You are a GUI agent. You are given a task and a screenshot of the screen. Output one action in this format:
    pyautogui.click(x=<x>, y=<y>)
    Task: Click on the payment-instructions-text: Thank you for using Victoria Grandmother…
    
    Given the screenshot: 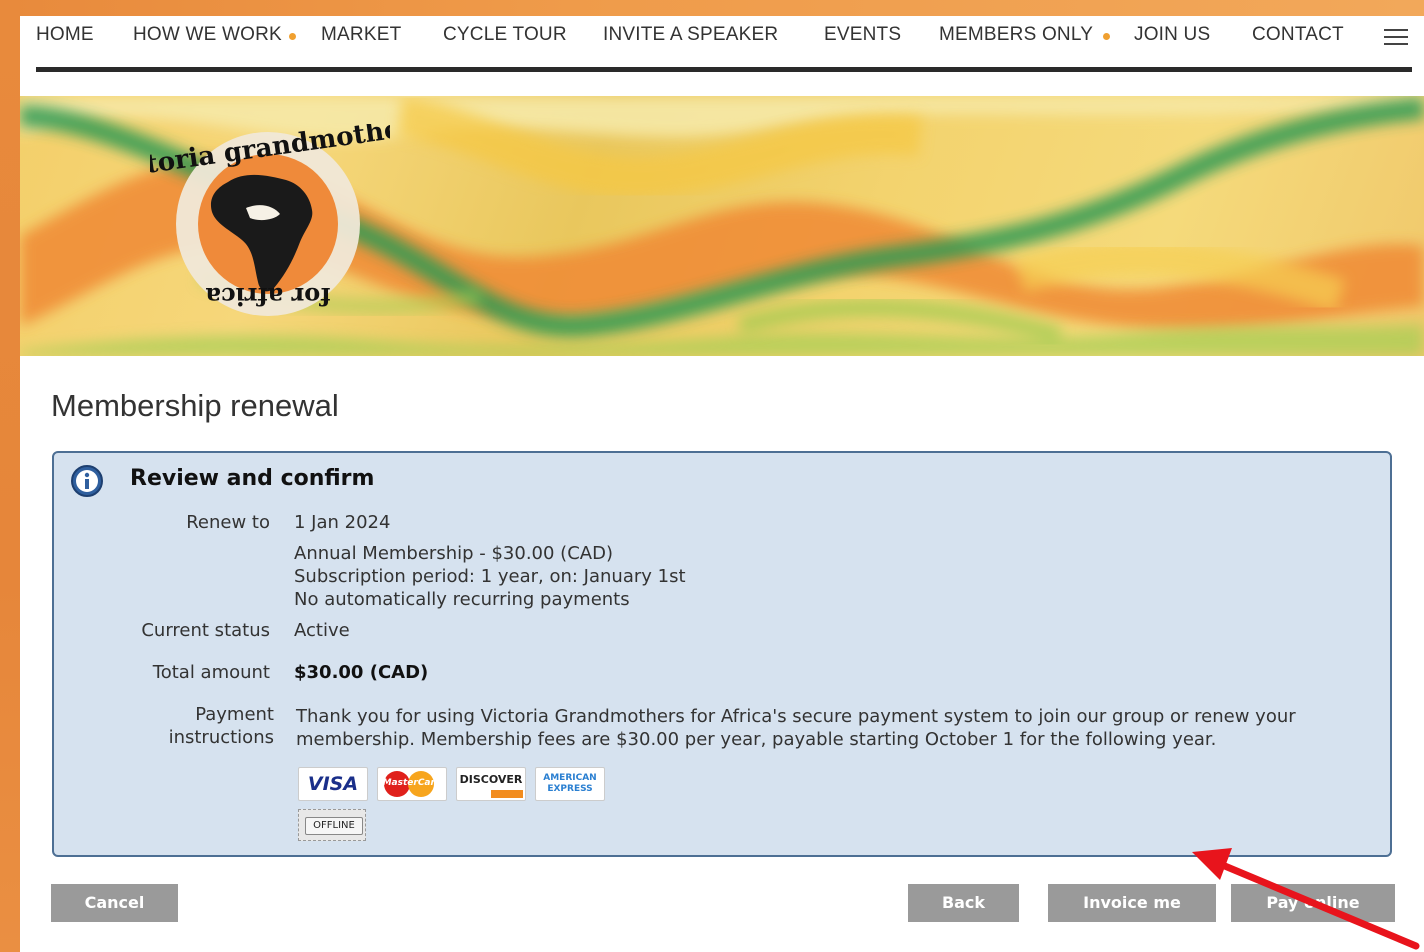 What is the action you would take?
    pyautogui.click(x=796, y=728)
    